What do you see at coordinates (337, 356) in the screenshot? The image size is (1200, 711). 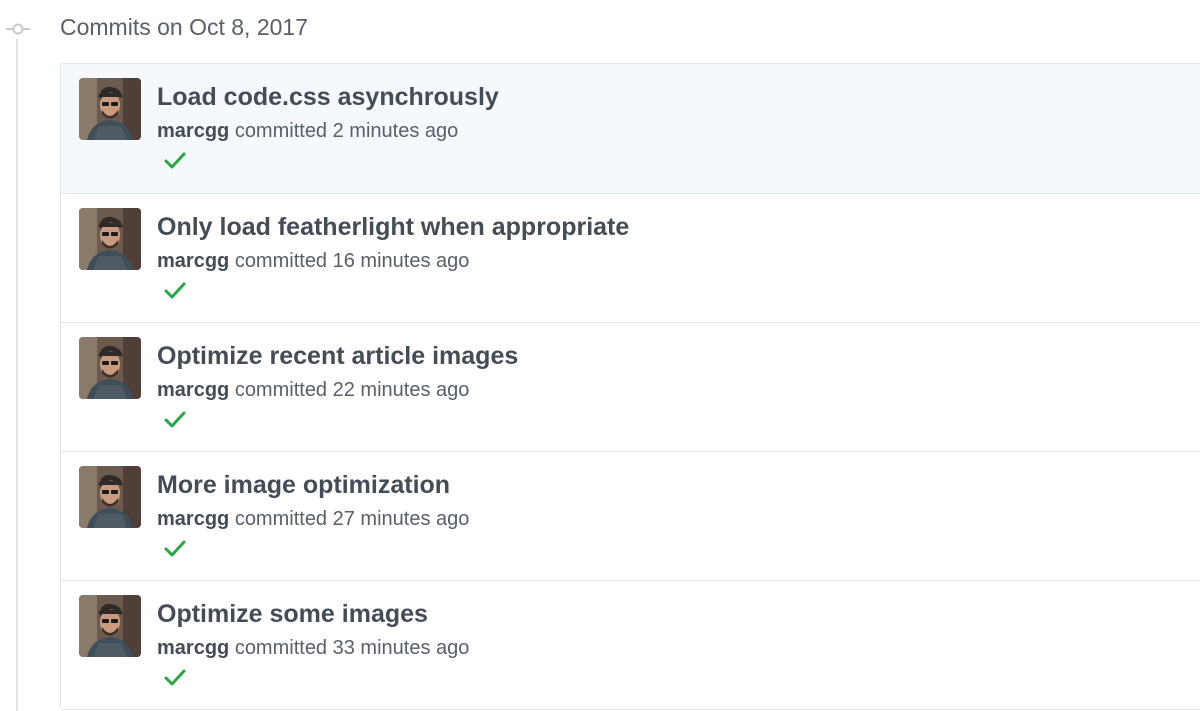 I see `commit-title-link: Optimize recent article images` at bounding box center [337, 356].